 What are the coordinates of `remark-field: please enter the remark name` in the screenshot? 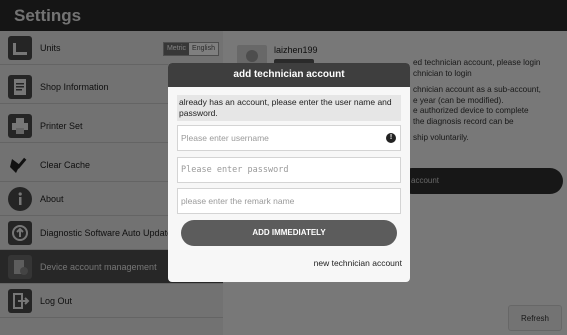 It's located at (289, 201).